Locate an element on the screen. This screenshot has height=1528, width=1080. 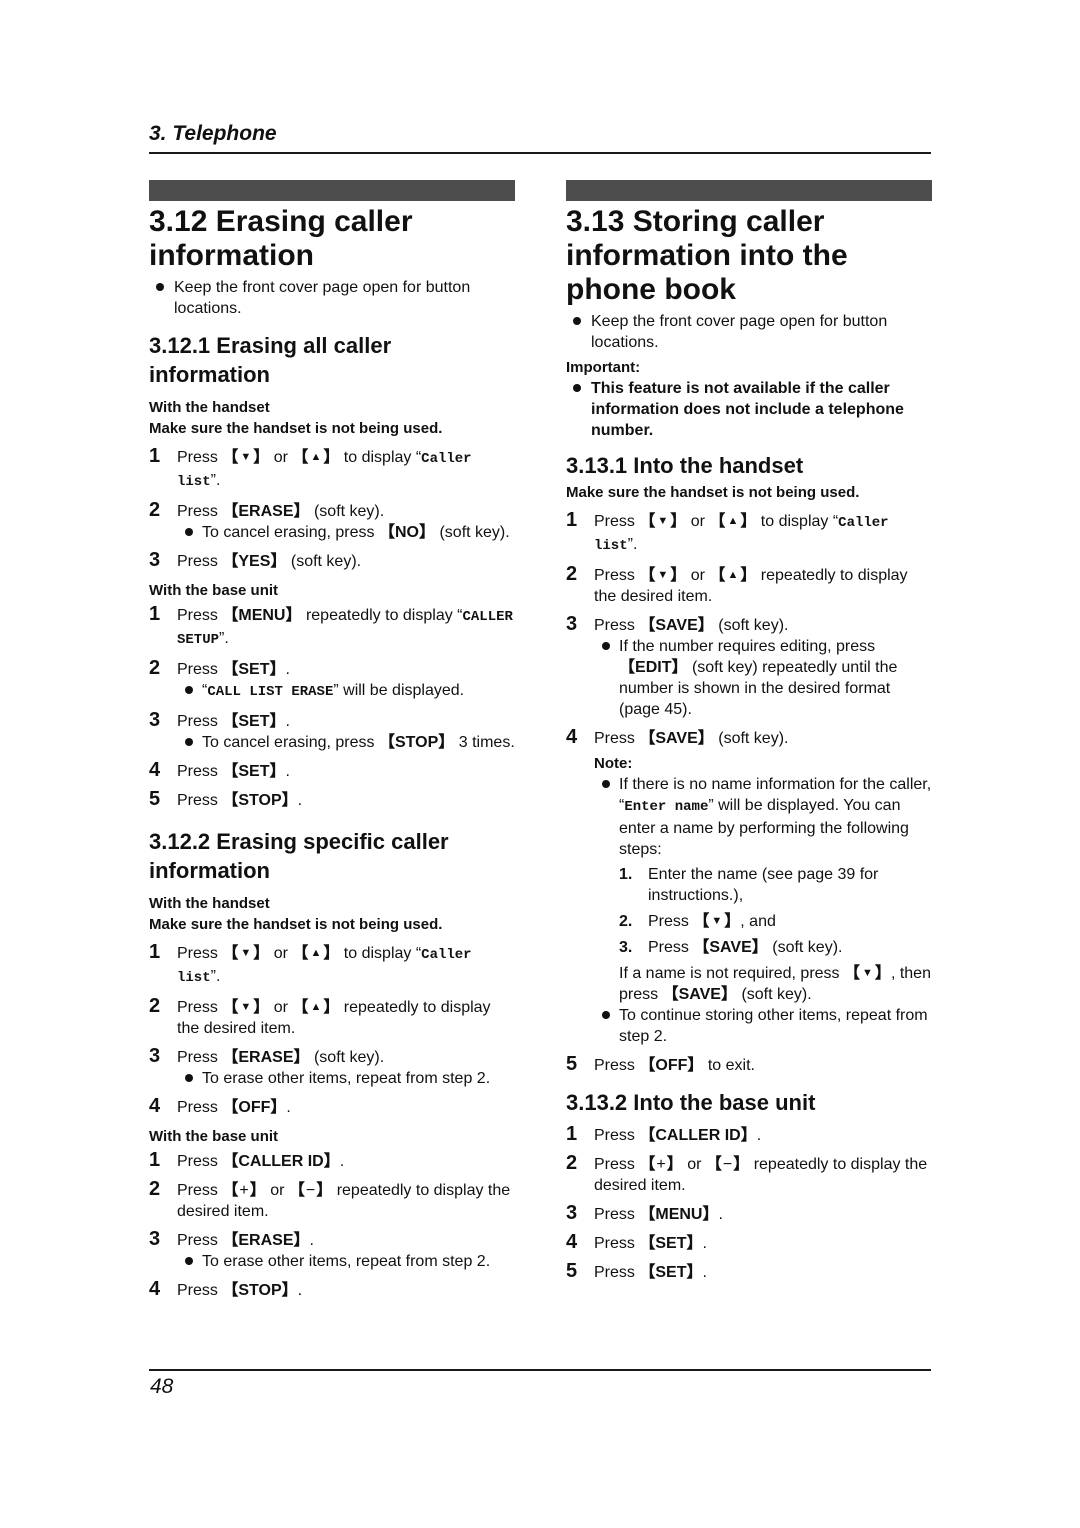
step: 5 Press 【SET】. is located at coordinates (636, 1271).